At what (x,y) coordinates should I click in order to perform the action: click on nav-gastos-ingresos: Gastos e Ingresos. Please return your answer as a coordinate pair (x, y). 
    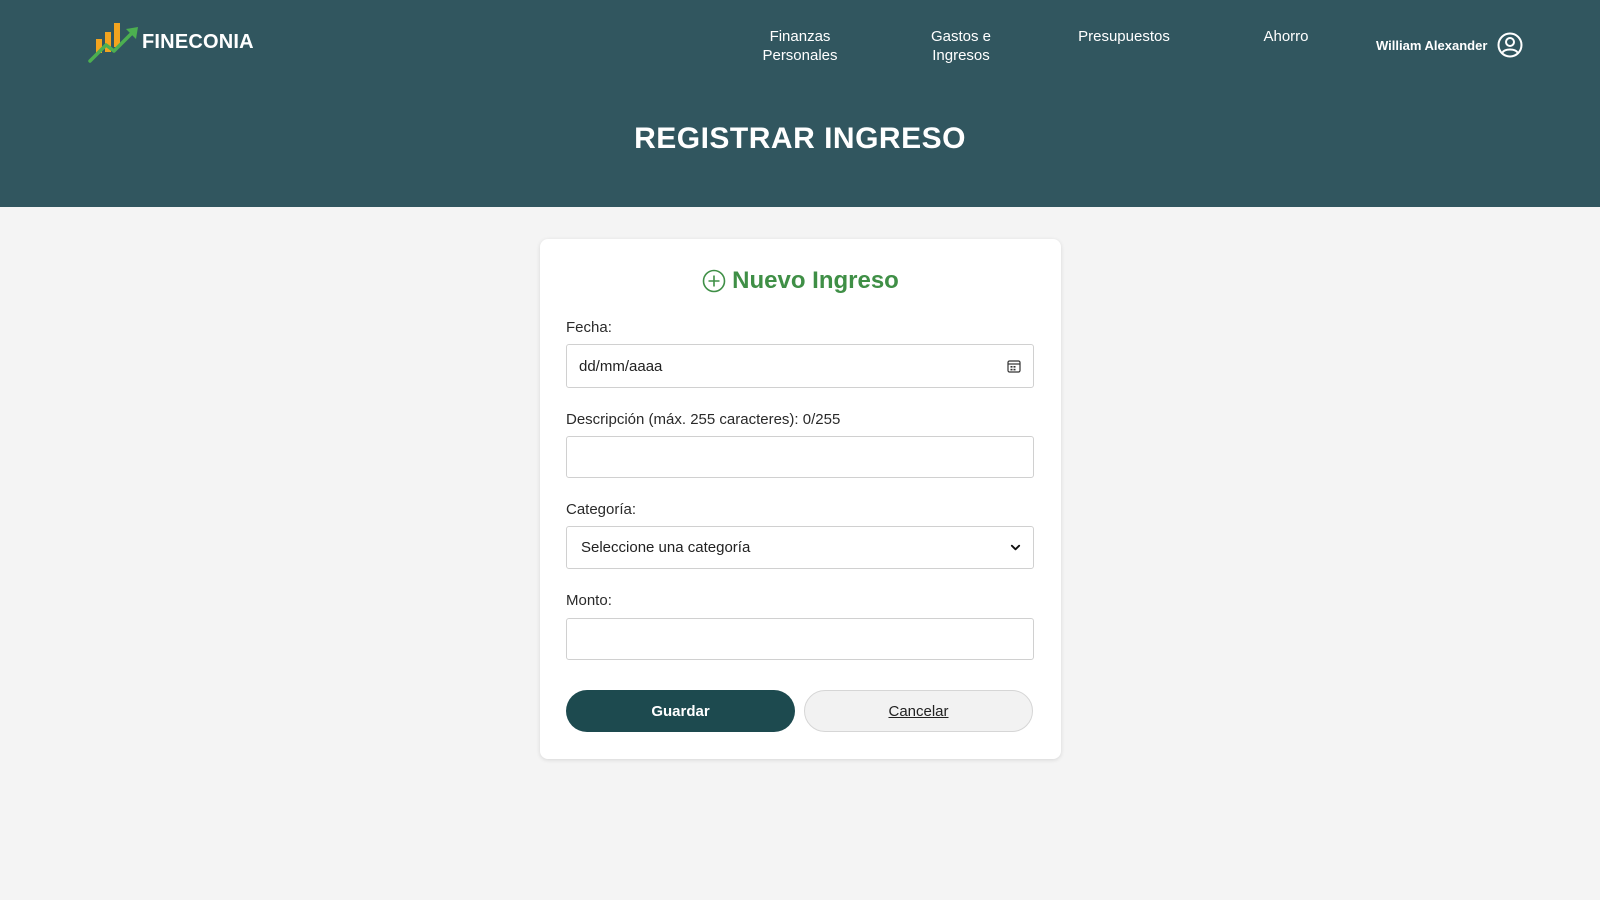
    Looking at the image, I should click on (961, 46).